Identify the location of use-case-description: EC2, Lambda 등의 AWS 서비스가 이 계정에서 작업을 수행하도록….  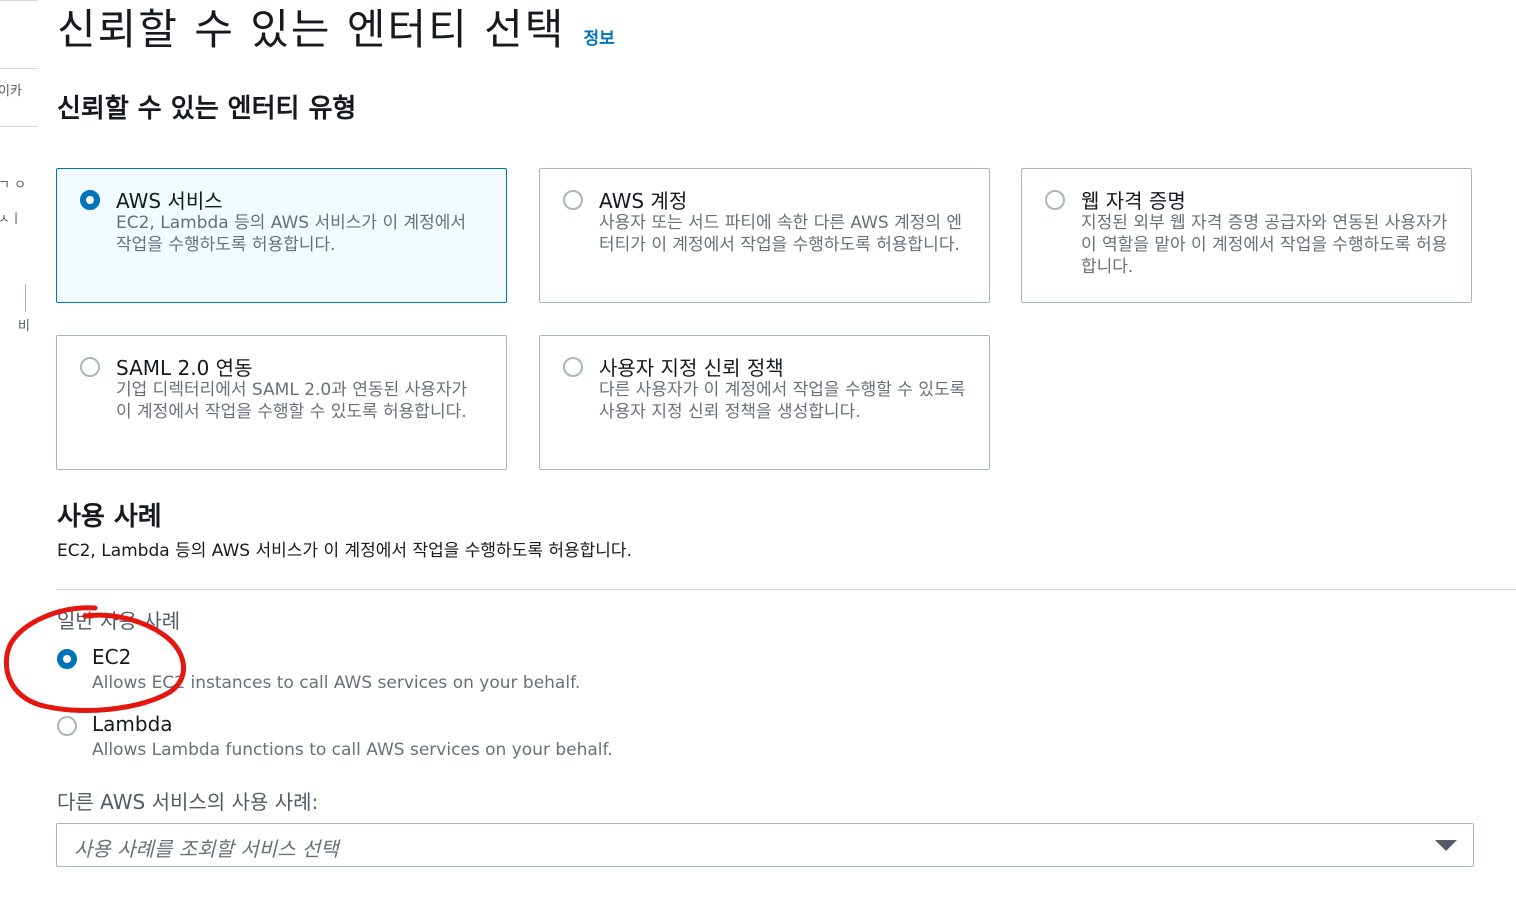
(344, 551).